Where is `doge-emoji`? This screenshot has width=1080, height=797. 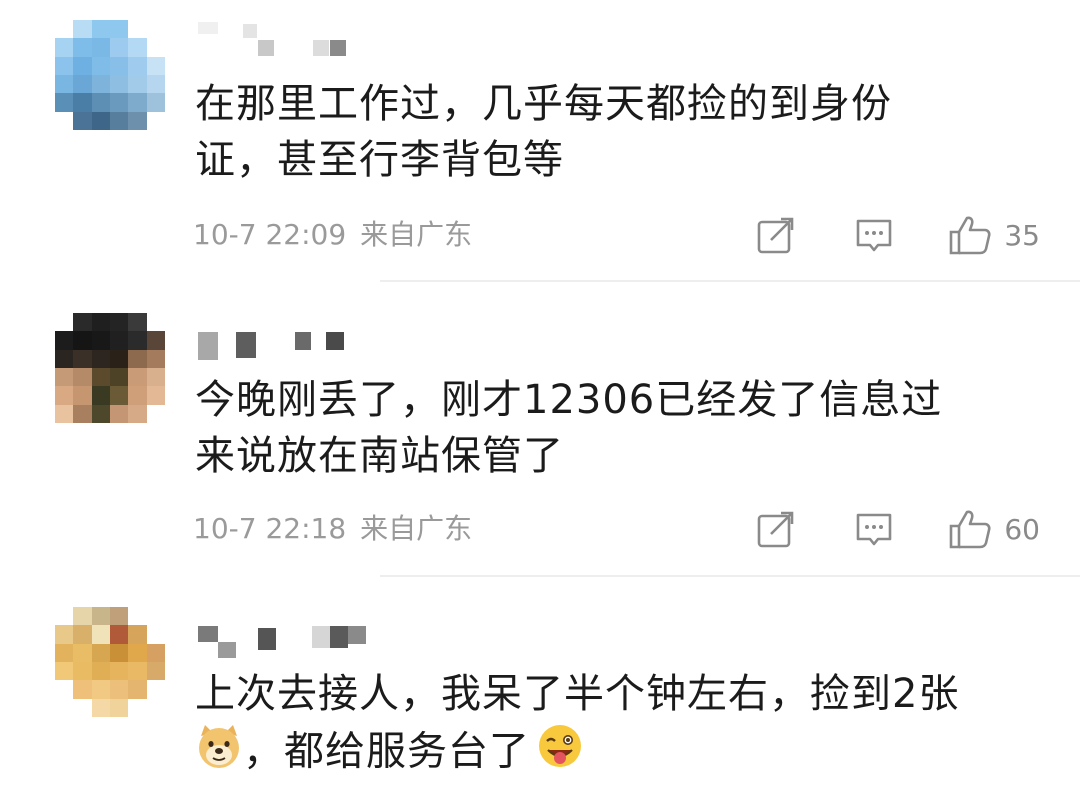 doge-emoji is located at coordinates (219, 753).